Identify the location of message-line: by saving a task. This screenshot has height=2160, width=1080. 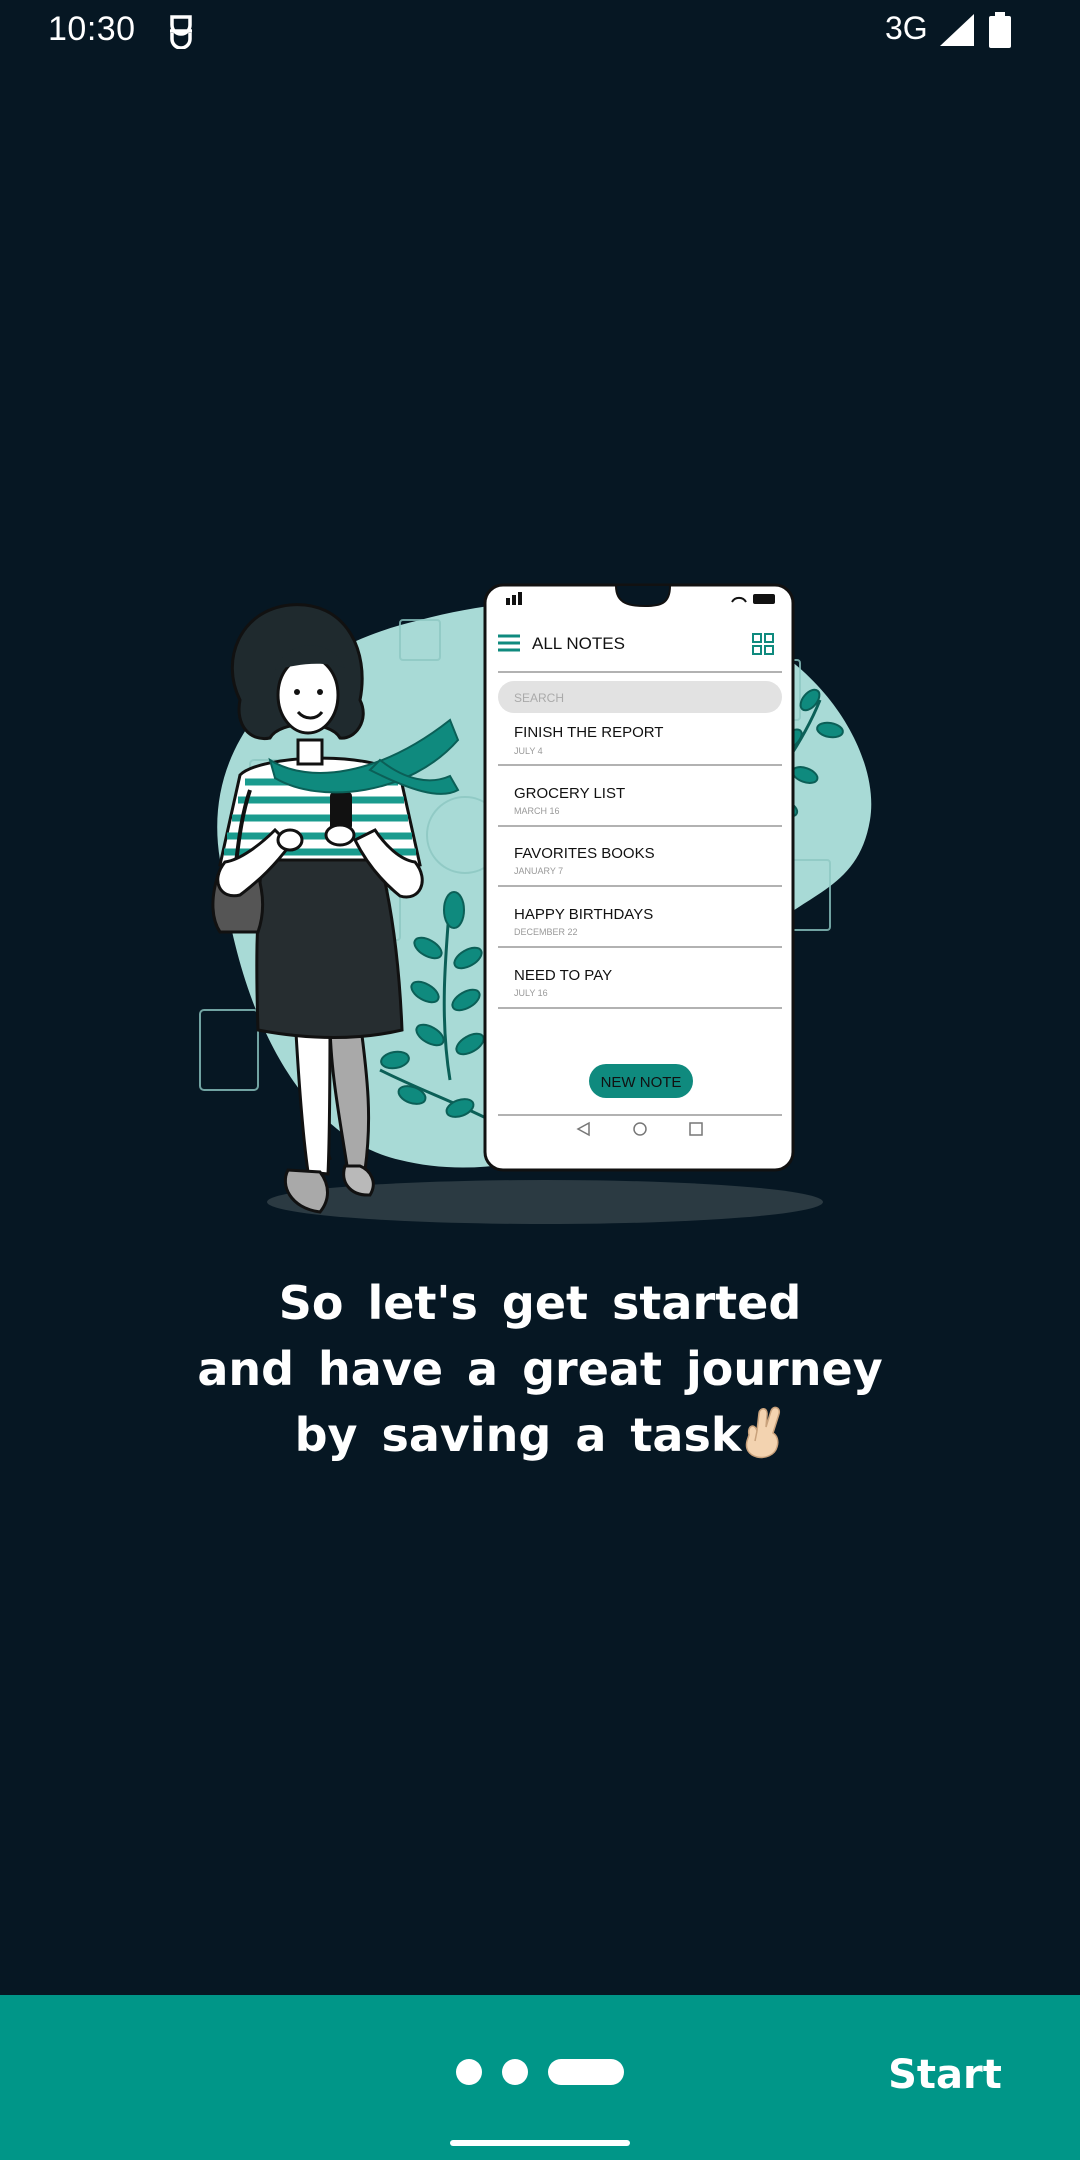
(518, 1435).